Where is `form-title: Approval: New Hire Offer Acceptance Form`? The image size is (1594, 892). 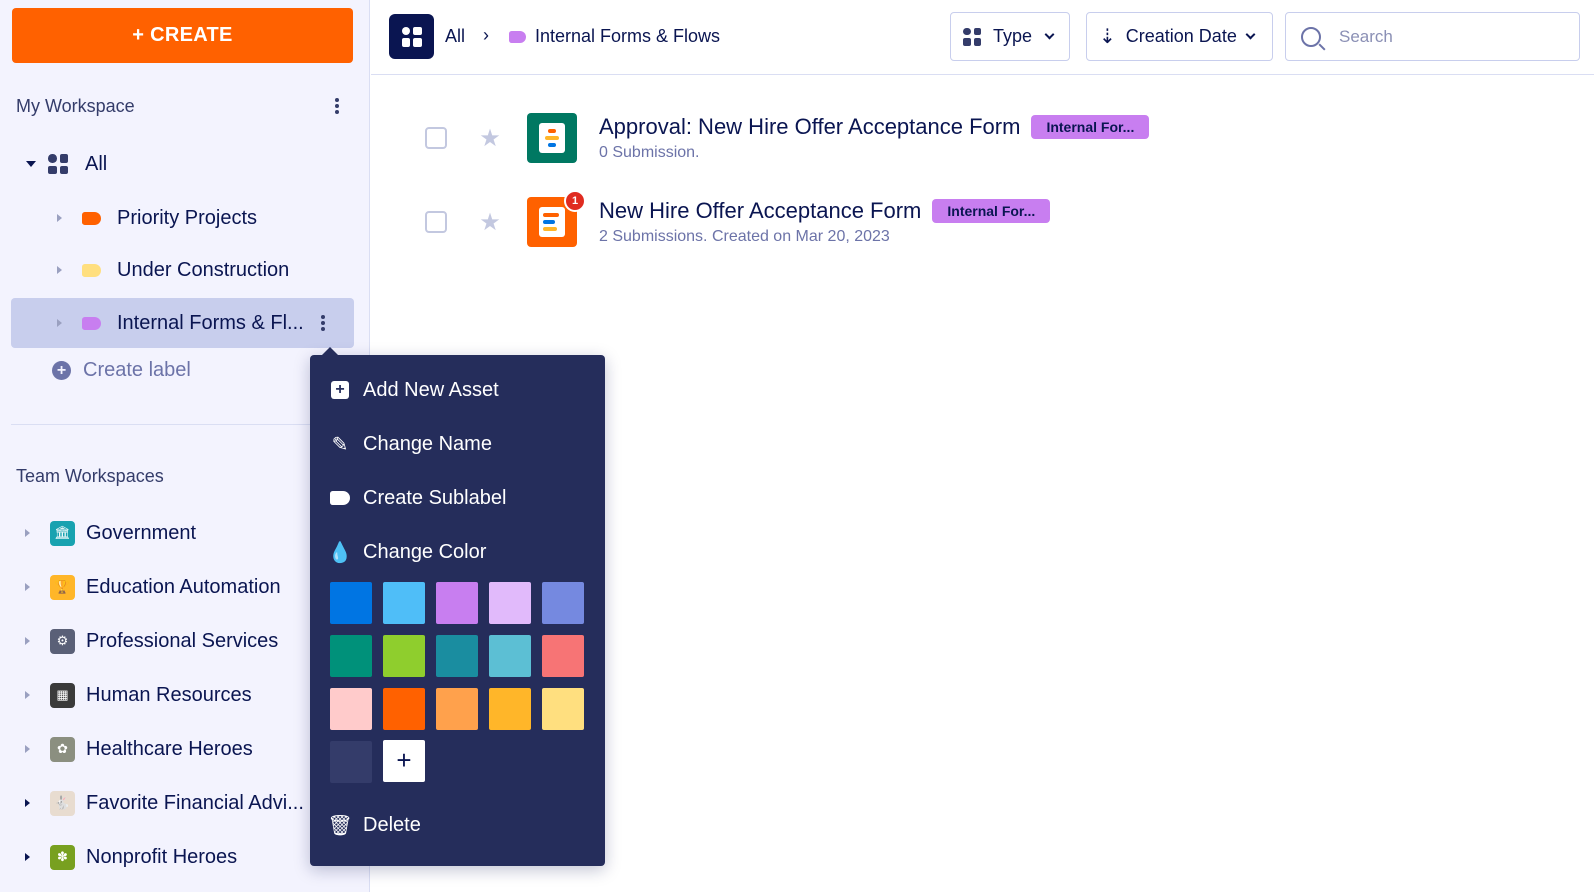
form-title: Approval: New Hire Offer Acceptance Form is located at coordinates (809, 127).